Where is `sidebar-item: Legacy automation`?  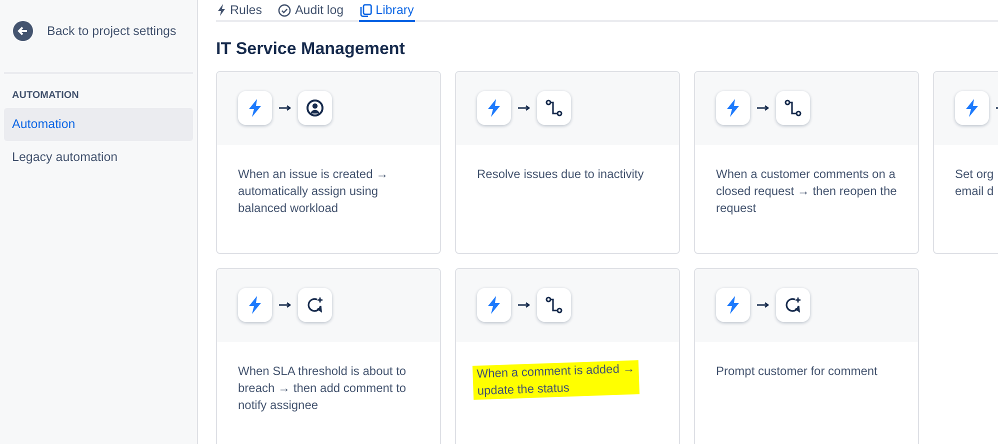
sidebar-item: Legacy automation is located at coordinates (98, 157).